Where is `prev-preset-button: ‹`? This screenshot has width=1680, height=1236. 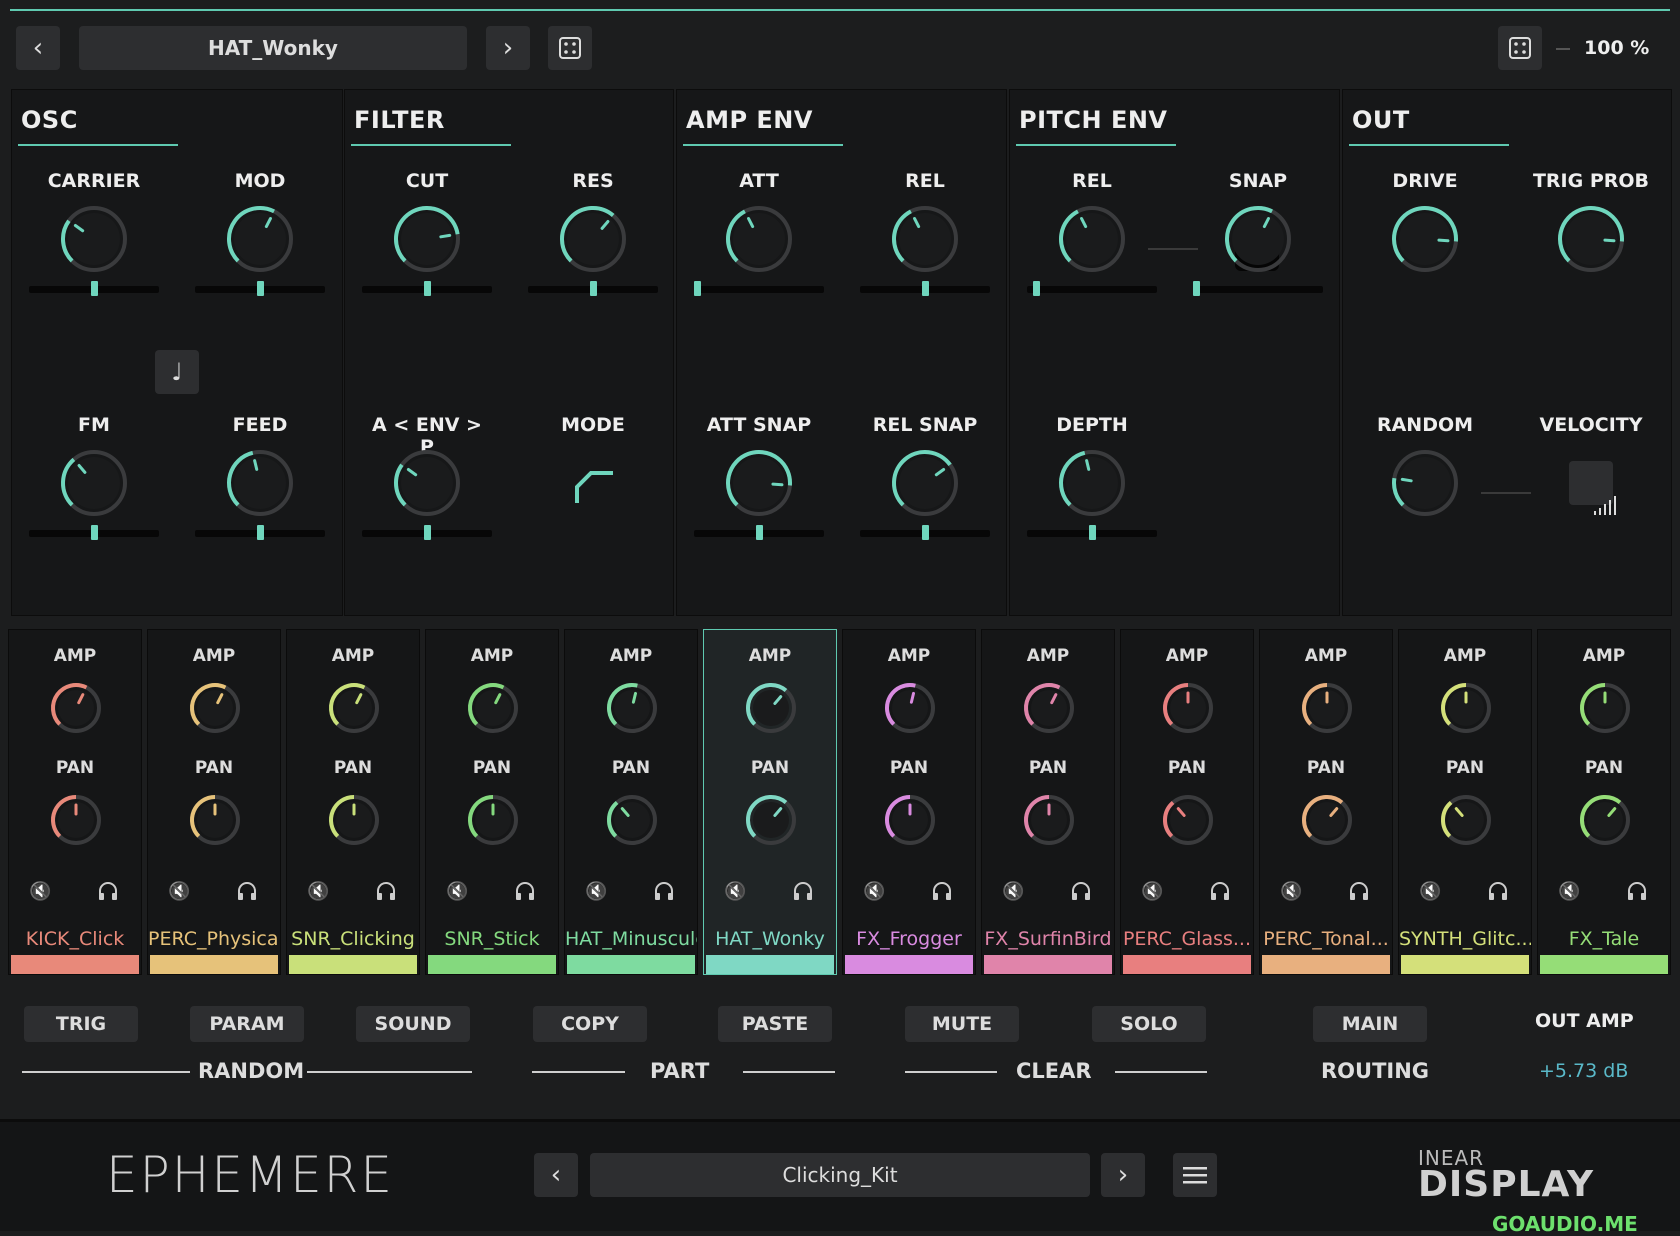
prev-preset-button: ‹ is located at coordinates (38, 48).